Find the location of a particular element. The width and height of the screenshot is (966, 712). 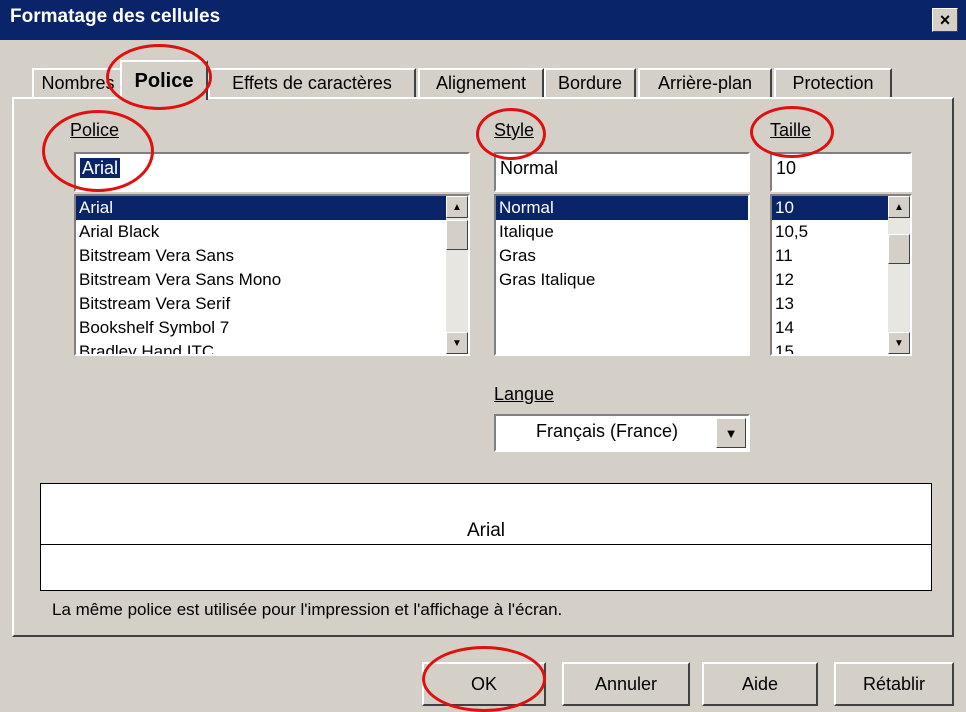

tab-effets-de-caracteres: Effets de caractères is located at coordinates (312, 82).